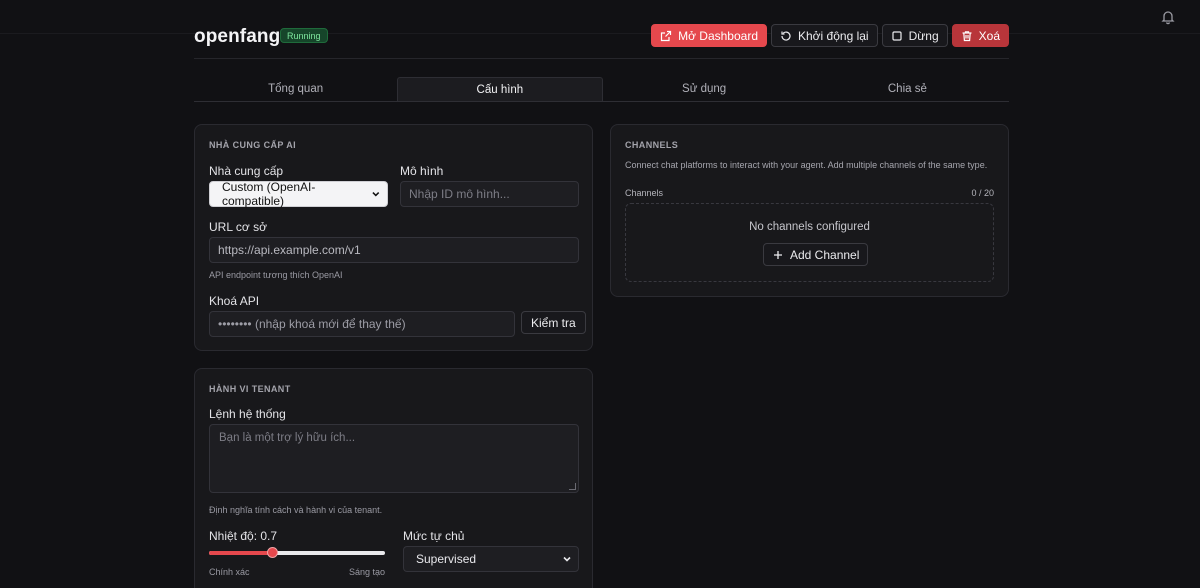 The height and width of the screenshot is (588, 1200). Describe the element at coordinates (297, 552) in the screenshot. I see `temperature-slider` at that location.